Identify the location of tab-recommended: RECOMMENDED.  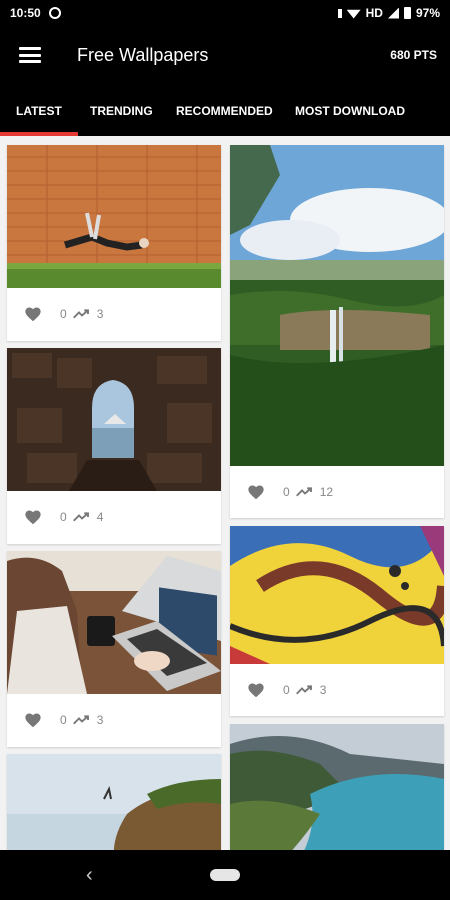
(224, 111).